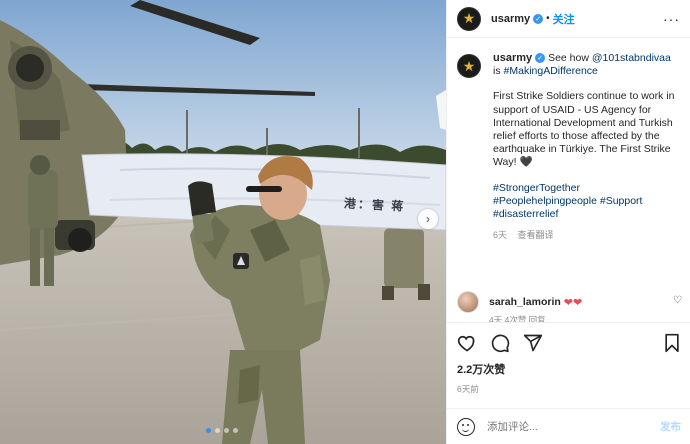 The image size is (690, 444). What do you see at coordinates (525, 302) in the screenshot?
I see `comment-username: sarah_lamorin` at bounding box center [525, 302].